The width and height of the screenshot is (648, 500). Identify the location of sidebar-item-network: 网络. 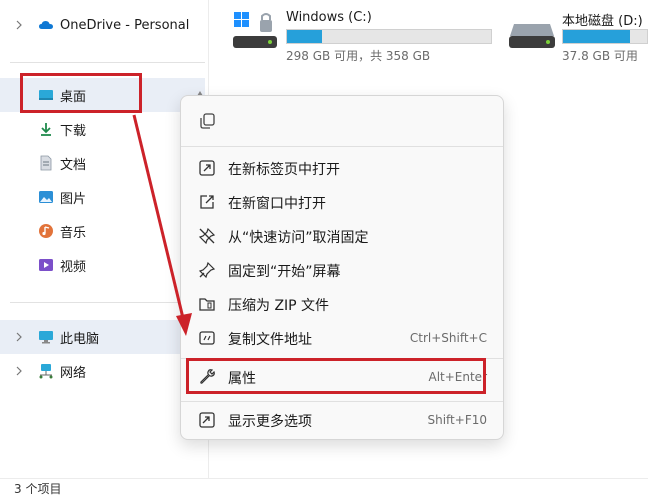
(102, 371).